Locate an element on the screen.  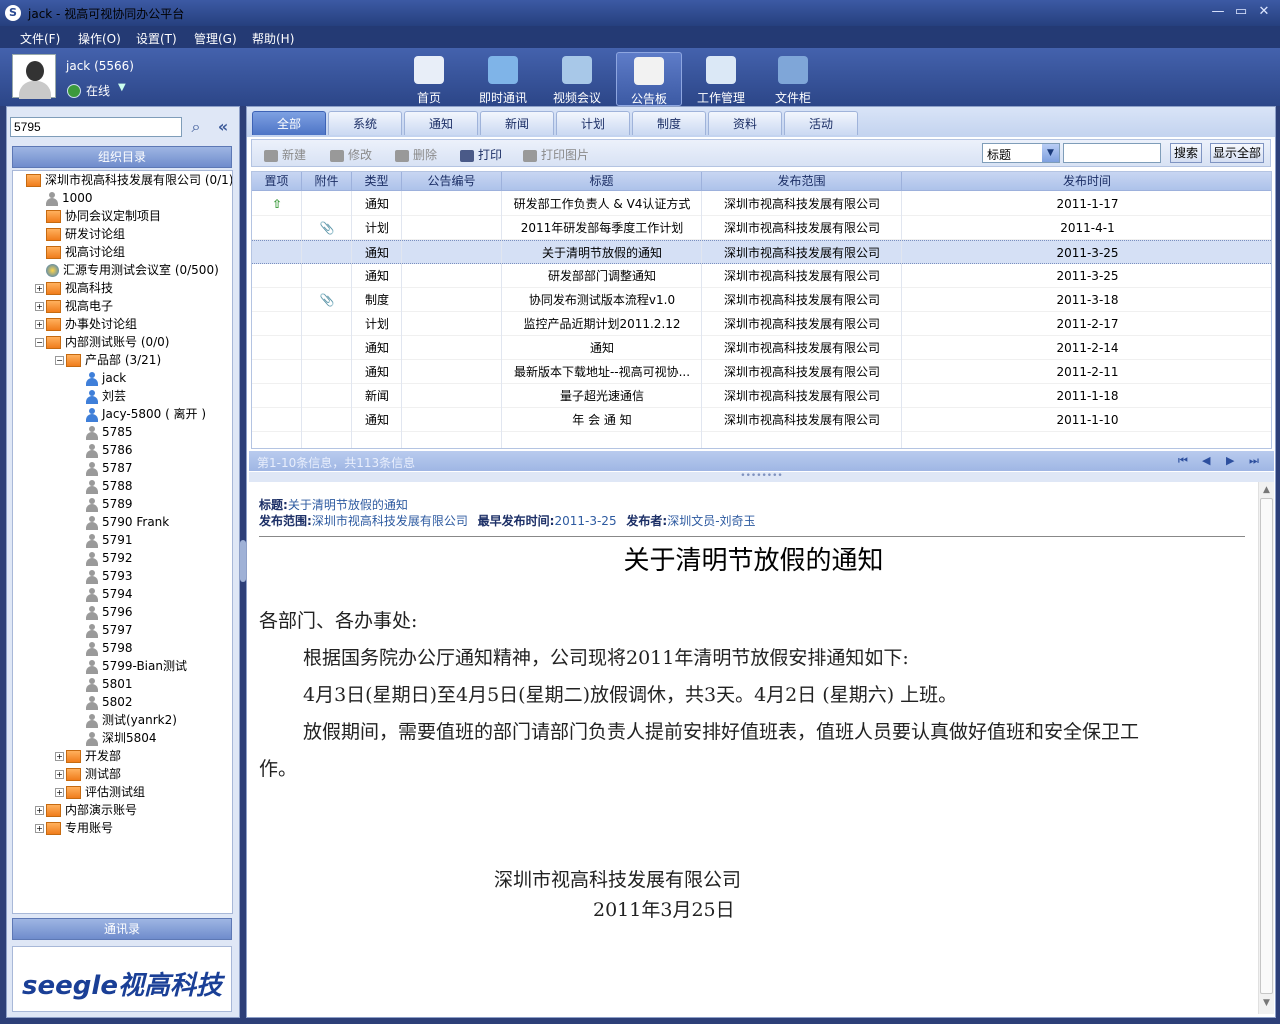
column-header: 附件 is located at coordinates (327, 181).